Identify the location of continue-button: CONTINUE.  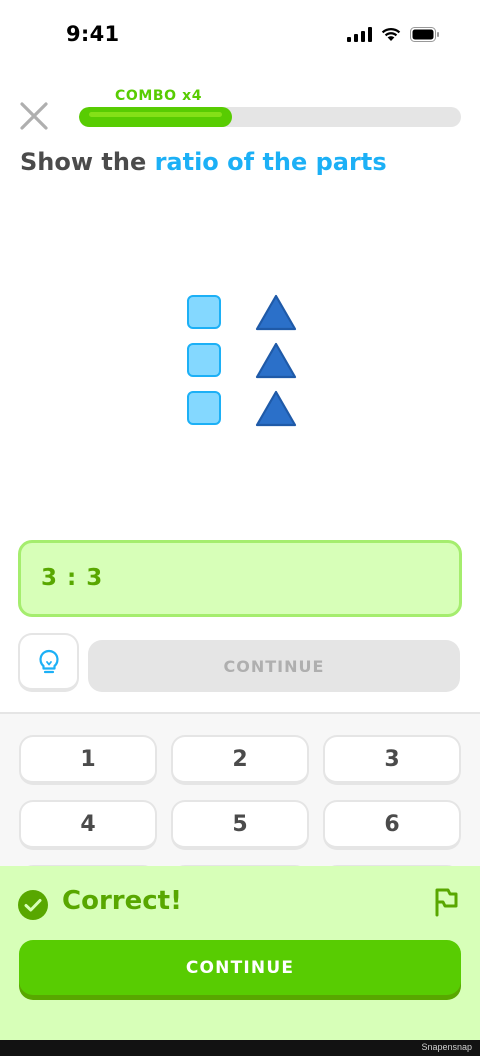
(240, 967).